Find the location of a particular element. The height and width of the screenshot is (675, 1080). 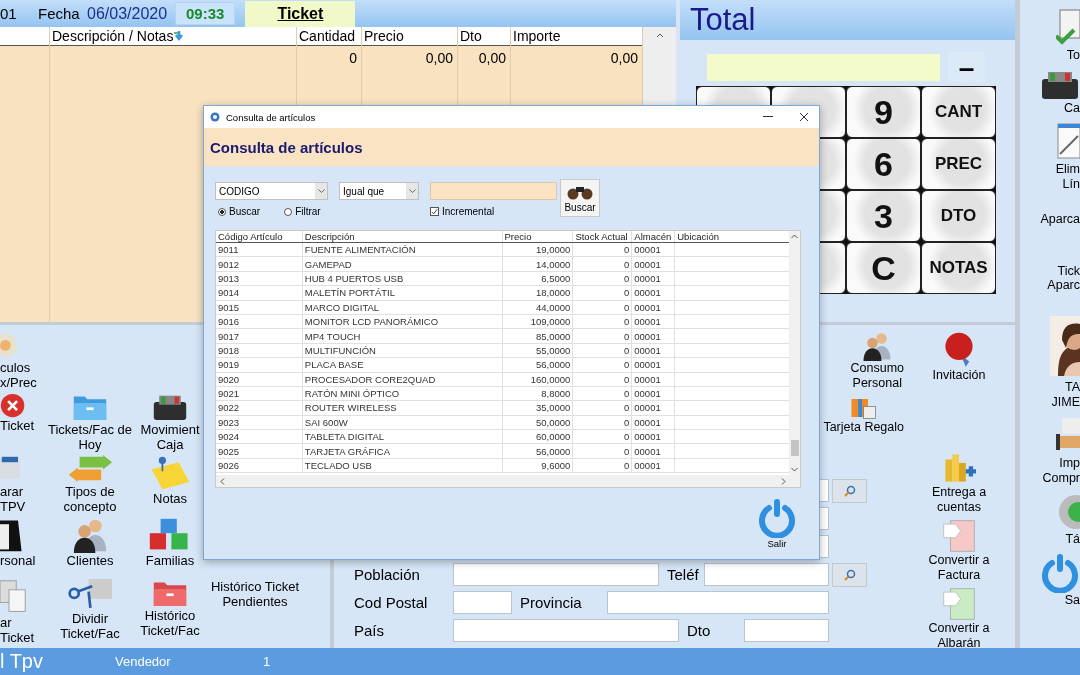

ticket-number: 01 is located at coordinates (9, 13).